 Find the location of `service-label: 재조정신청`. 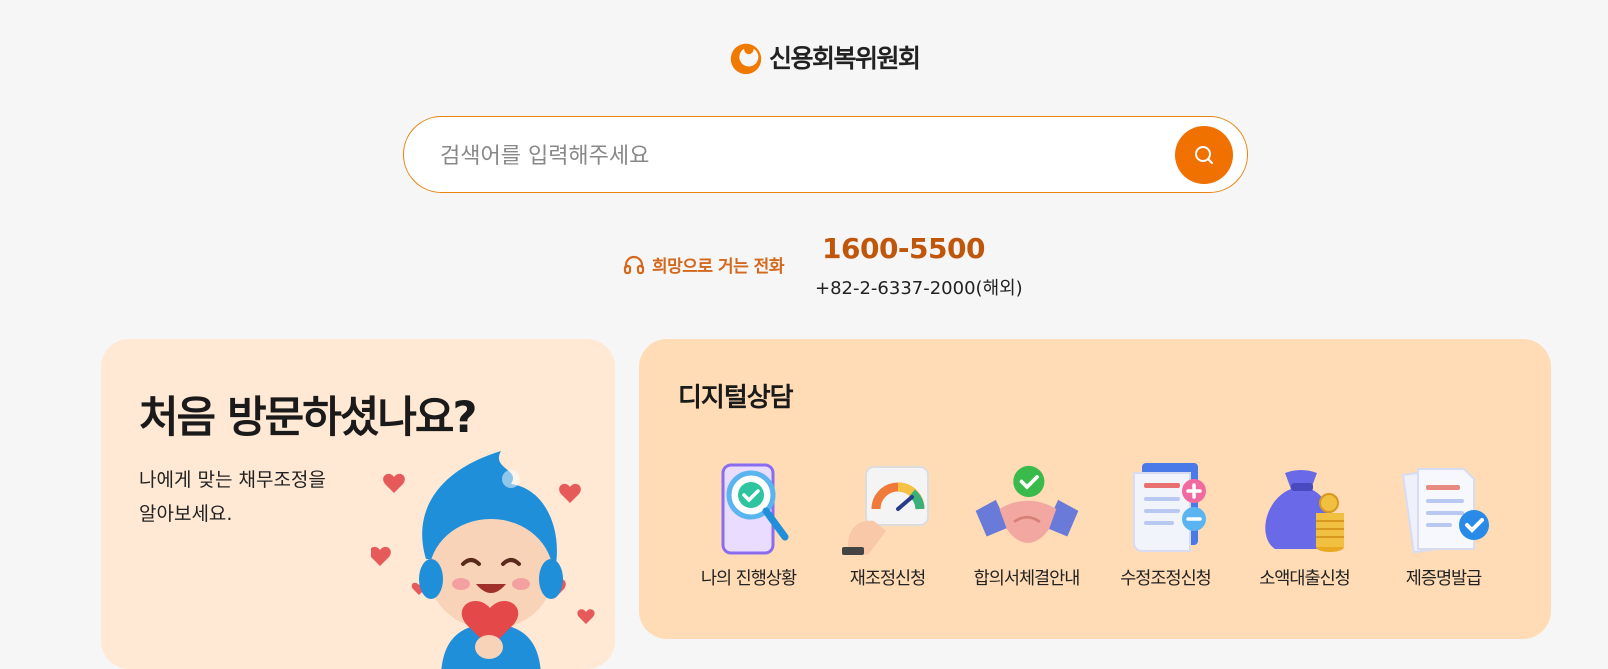

service-label: 재조정신청 is located at coordinates (887, 579).